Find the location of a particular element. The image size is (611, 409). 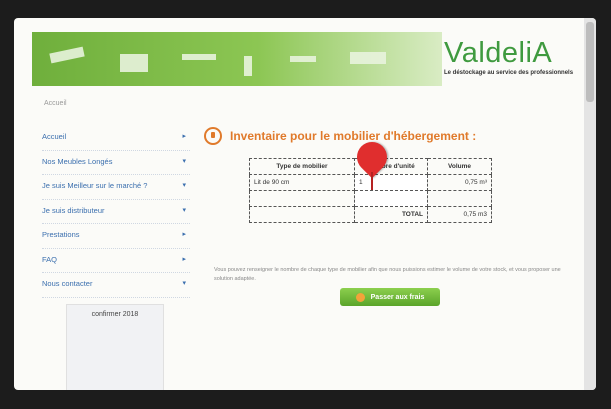

furniture-type-select is located at coordinates (302, 198).